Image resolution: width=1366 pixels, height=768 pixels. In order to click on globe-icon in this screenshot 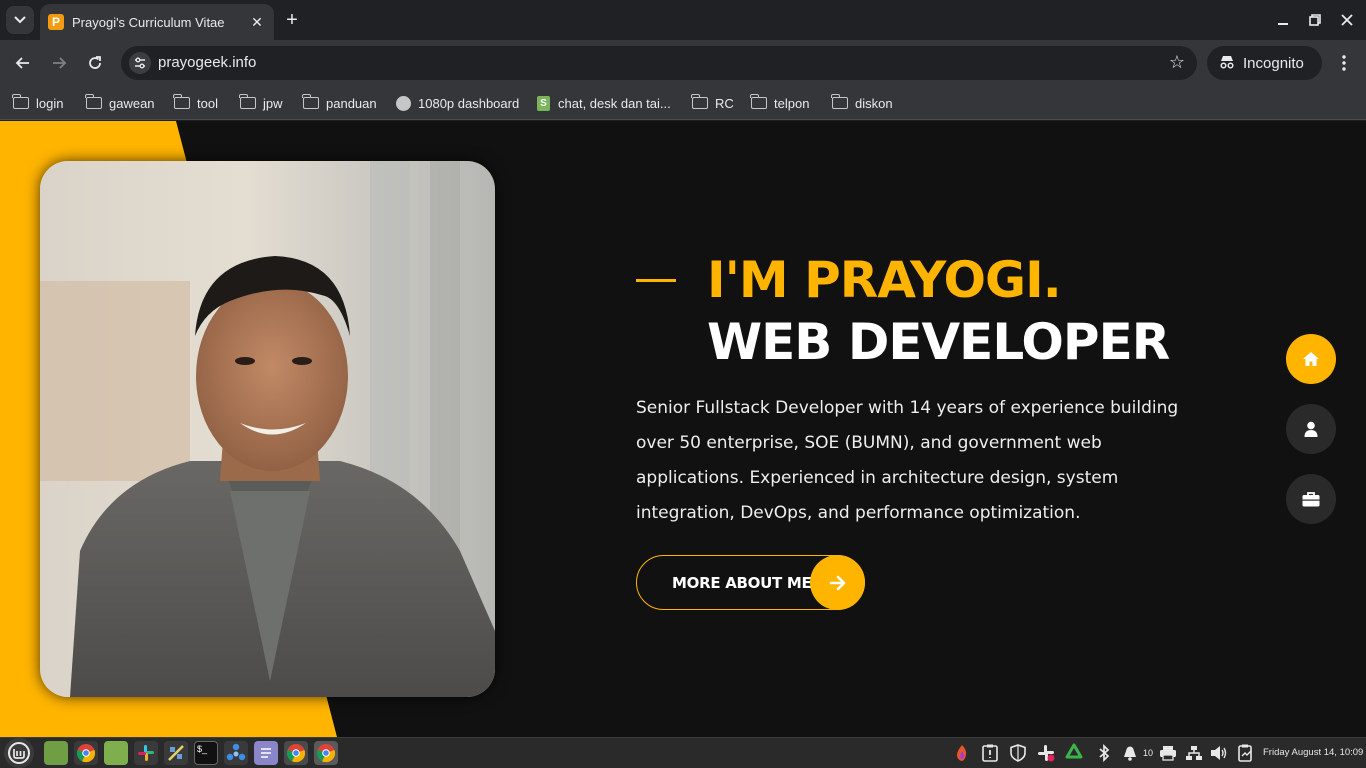, I will do `click(403, 103)`.